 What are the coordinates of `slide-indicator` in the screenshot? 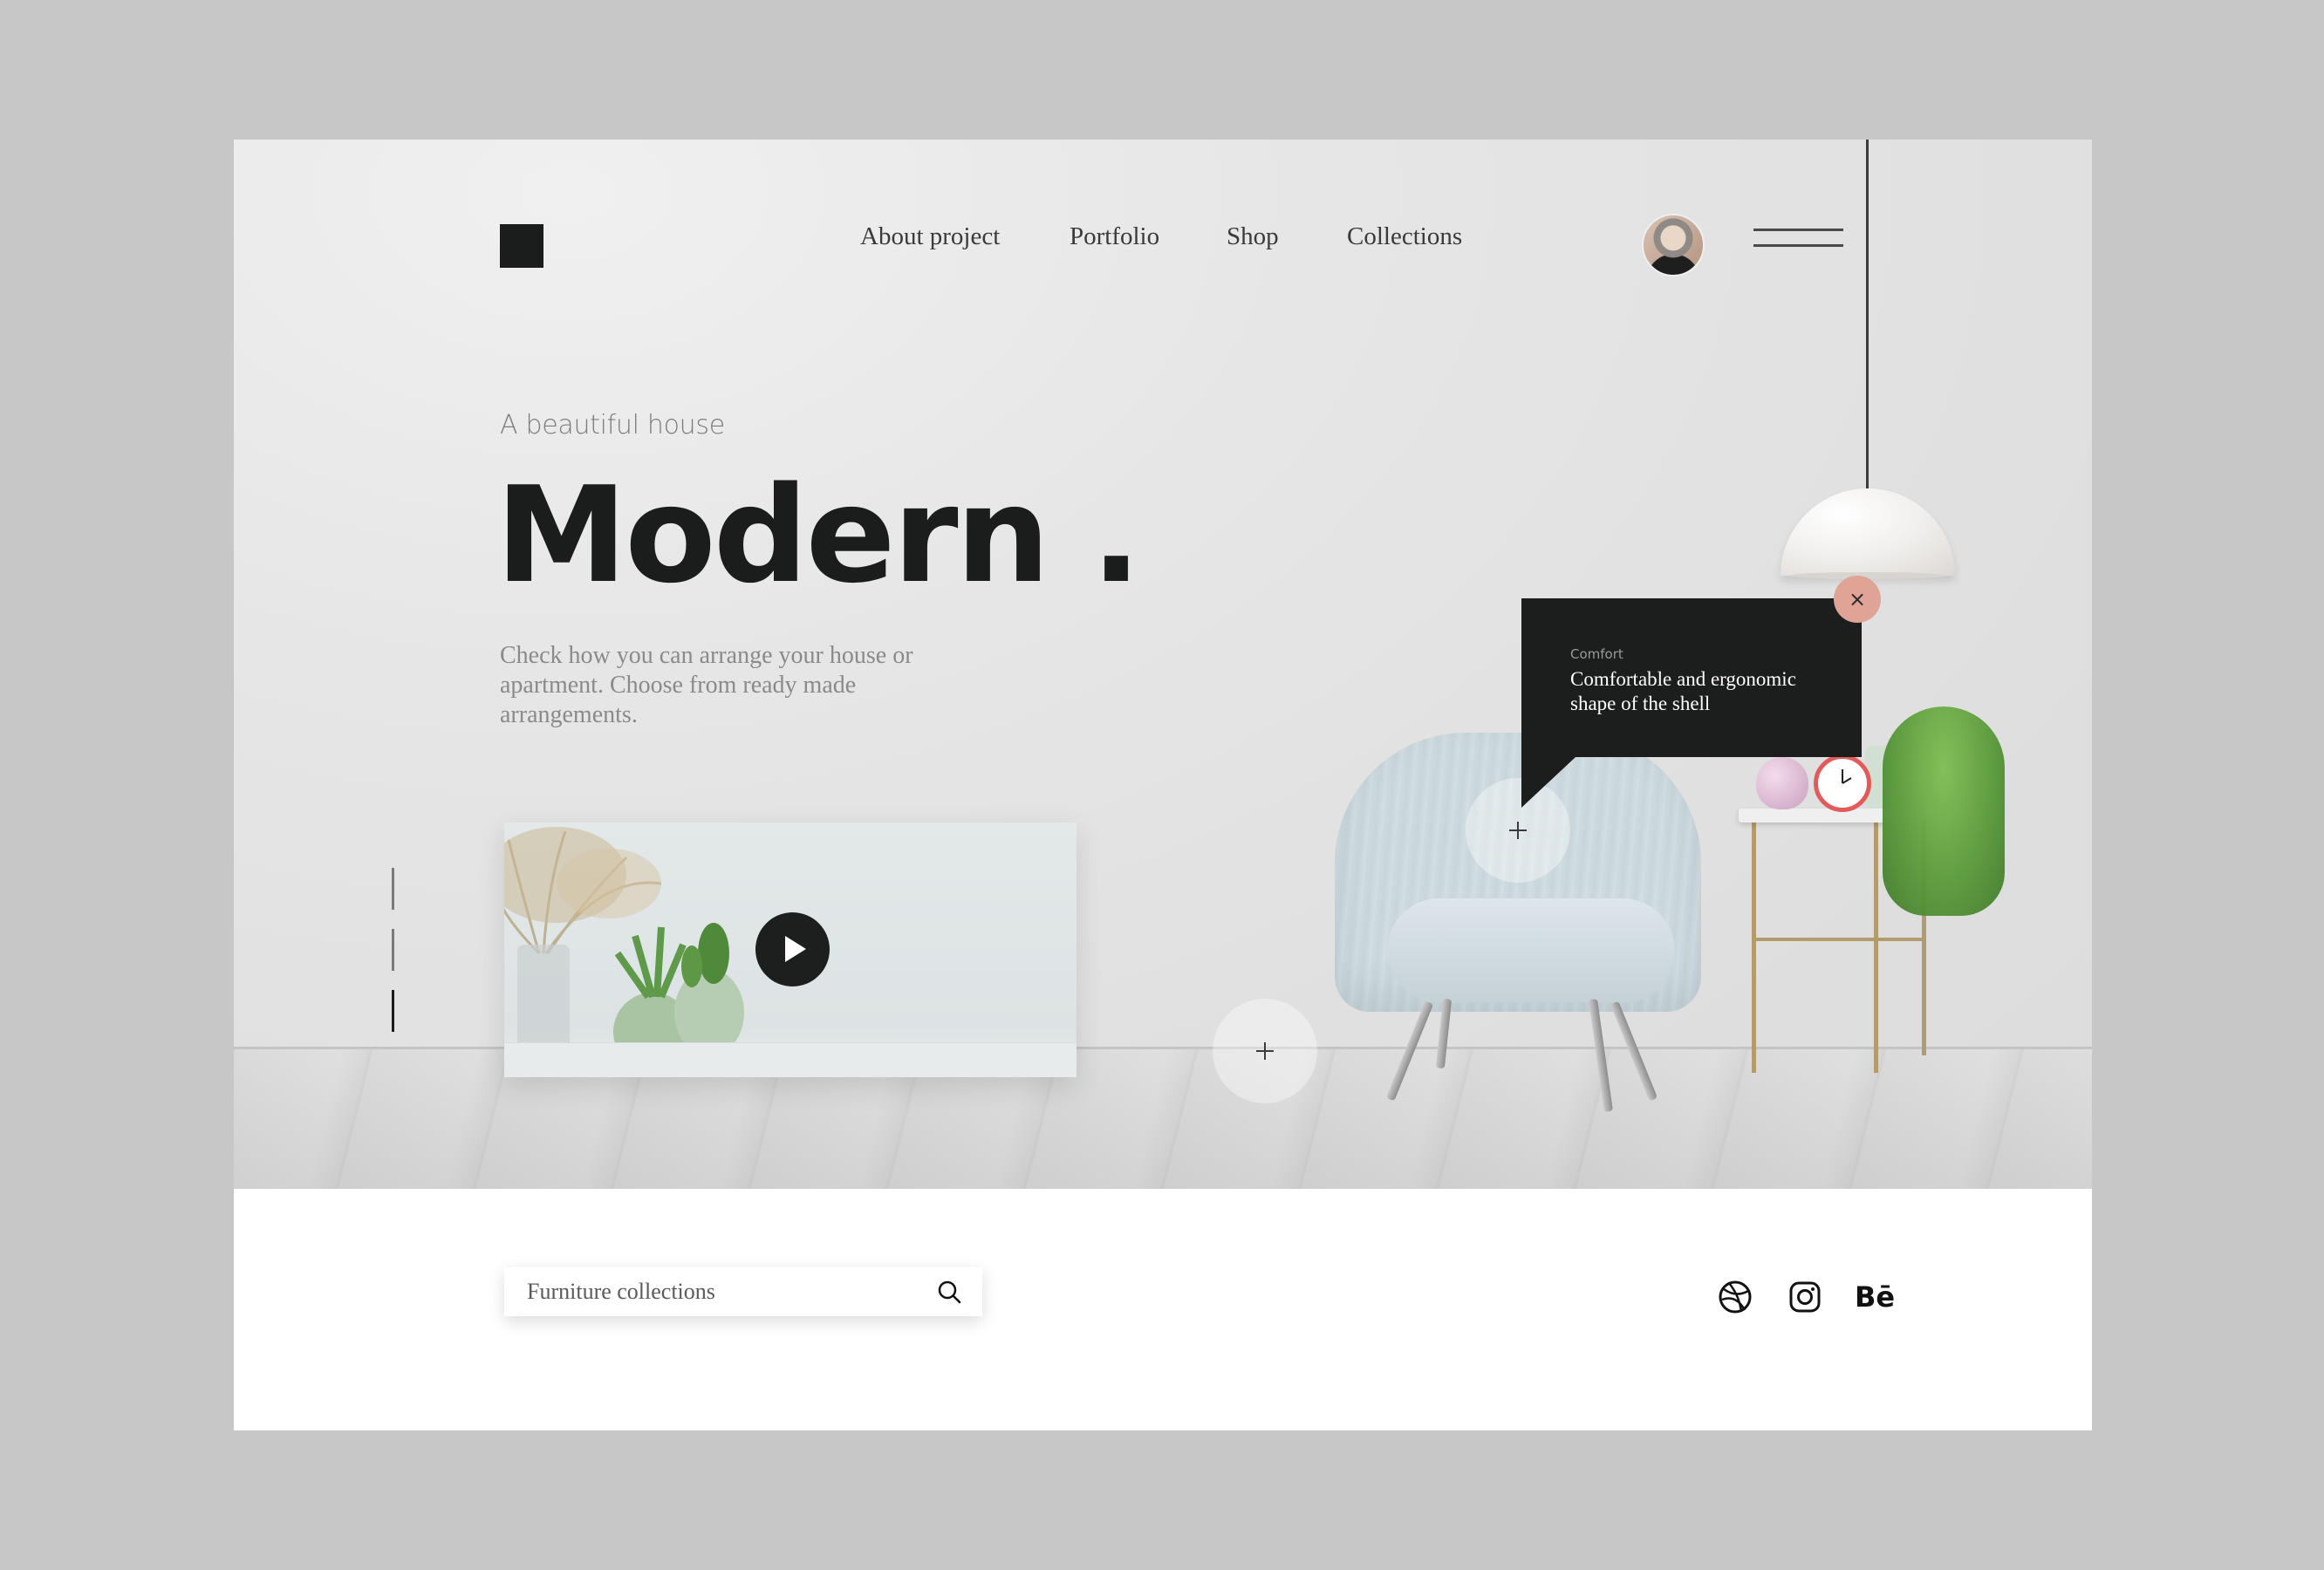 It's located at (394, 951).